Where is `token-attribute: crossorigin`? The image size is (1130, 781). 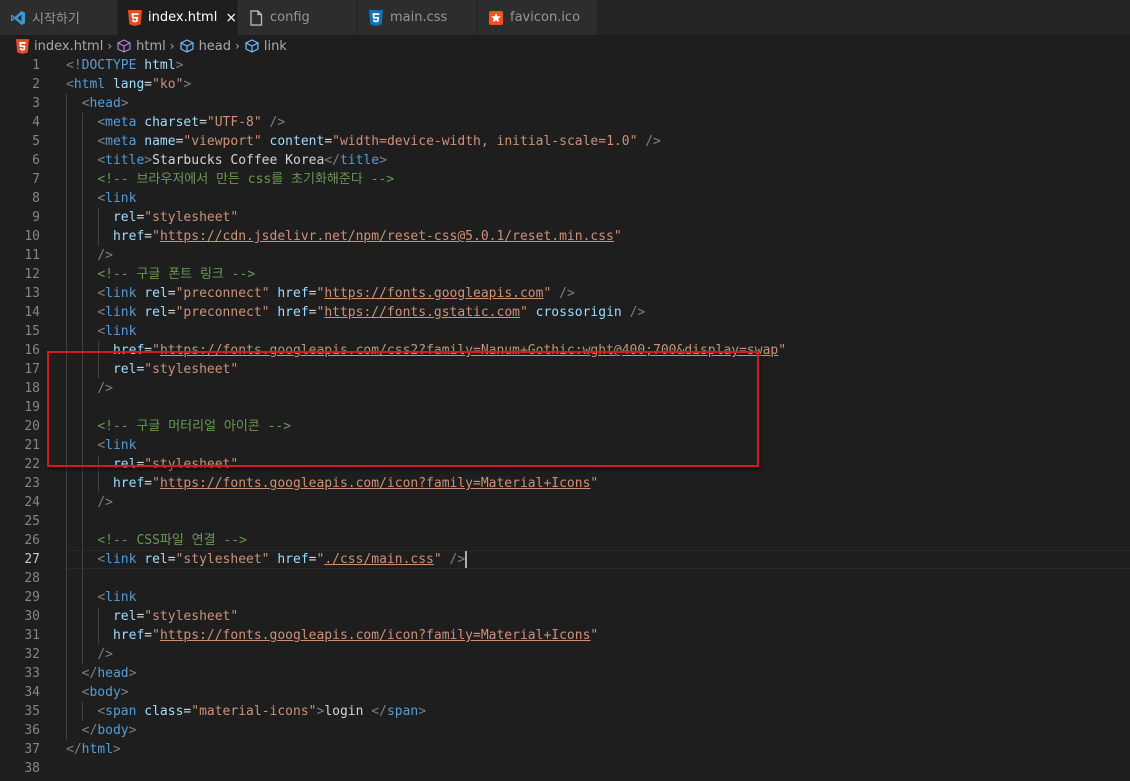
token-attribute: crossorigin is located at coordinates (578, 312).